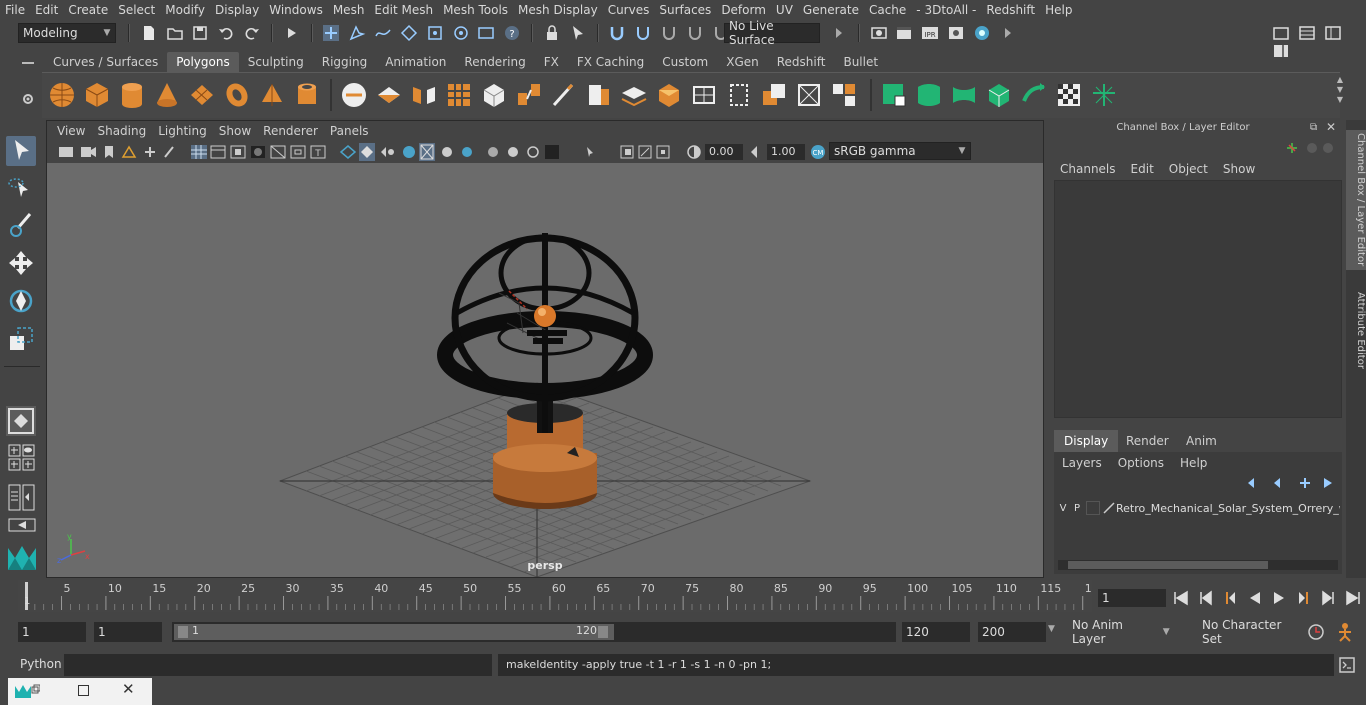  I want to click on range-end-grip, so click(603, 632).